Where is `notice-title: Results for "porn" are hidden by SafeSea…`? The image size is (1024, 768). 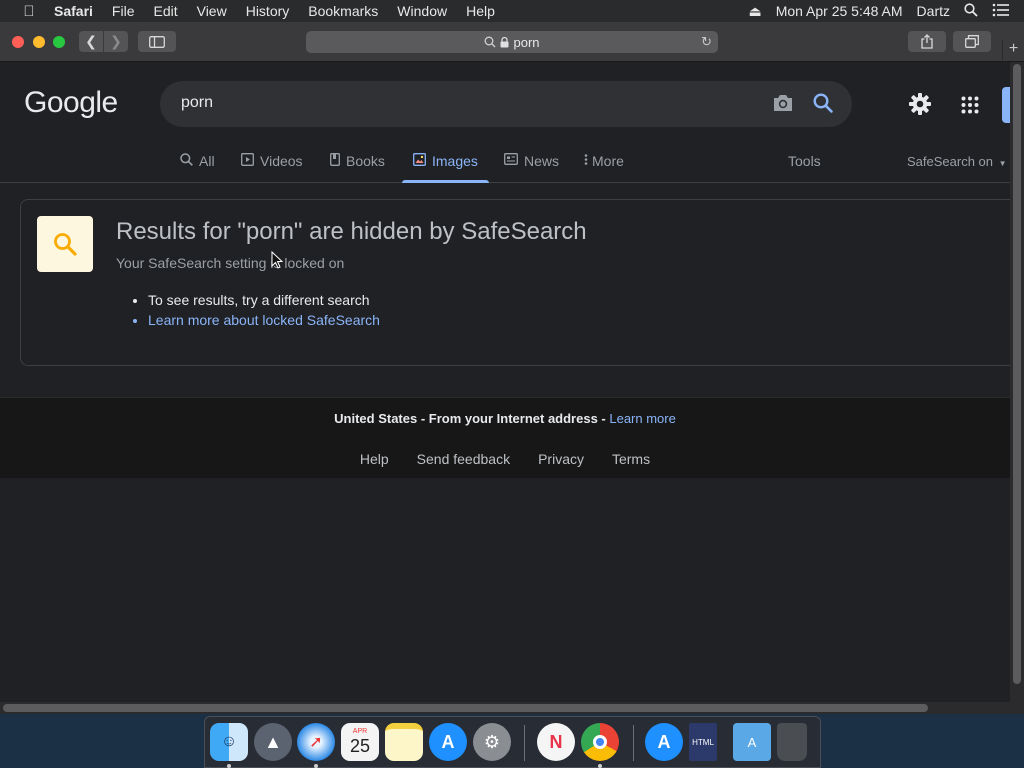 notice-title: Results for "porn" are hidden by SafeSea… is located at coordinates (351, 231).